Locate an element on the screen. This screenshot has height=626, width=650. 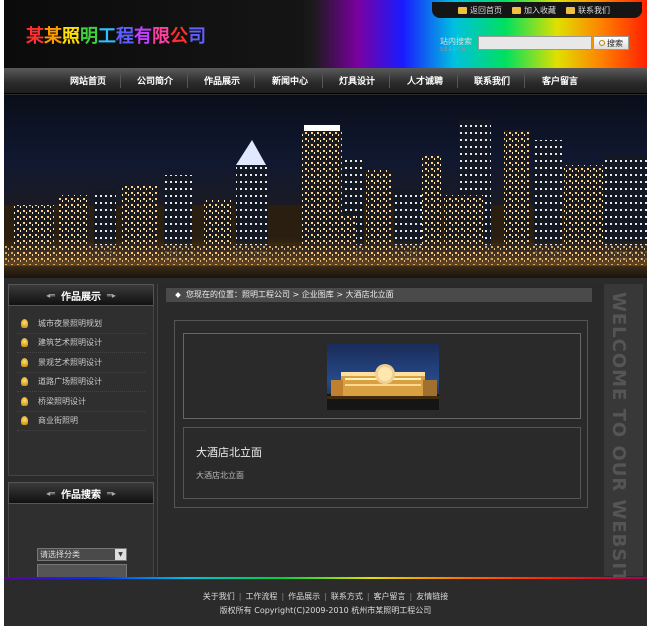
category-item: 道路广场照明设计 is located at coordinates (81, 382).